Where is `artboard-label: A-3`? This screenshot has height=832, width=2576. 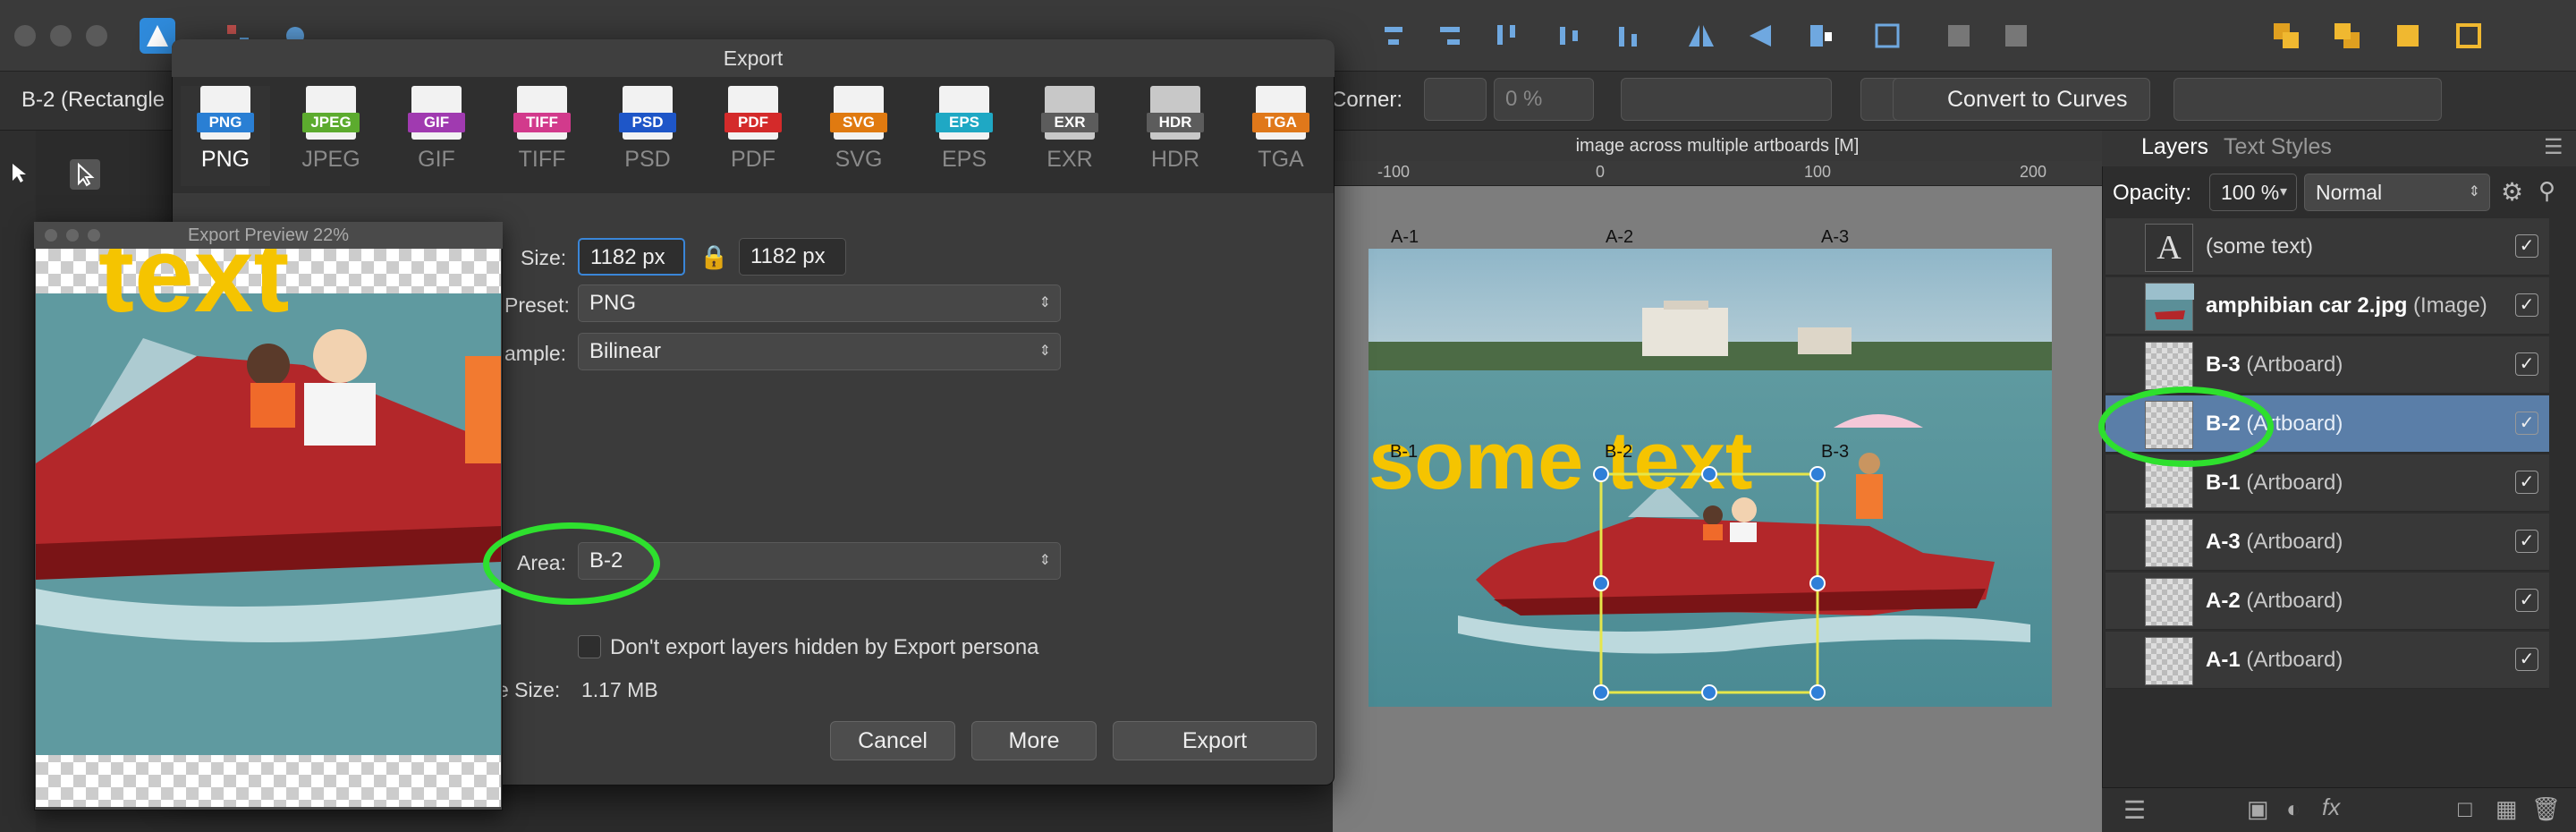
artboard-label: A-3 is located at coordinates (1835, 237).